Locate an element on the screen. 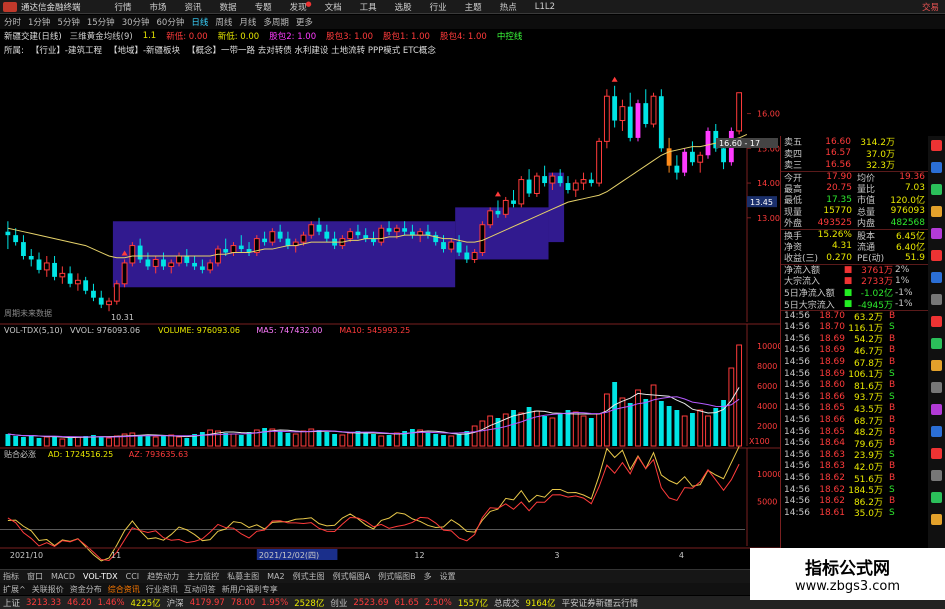 Image resolution: width=945 pixels, height=609 pixels. stat-value: 493525 is located at coordinates (834, 222).